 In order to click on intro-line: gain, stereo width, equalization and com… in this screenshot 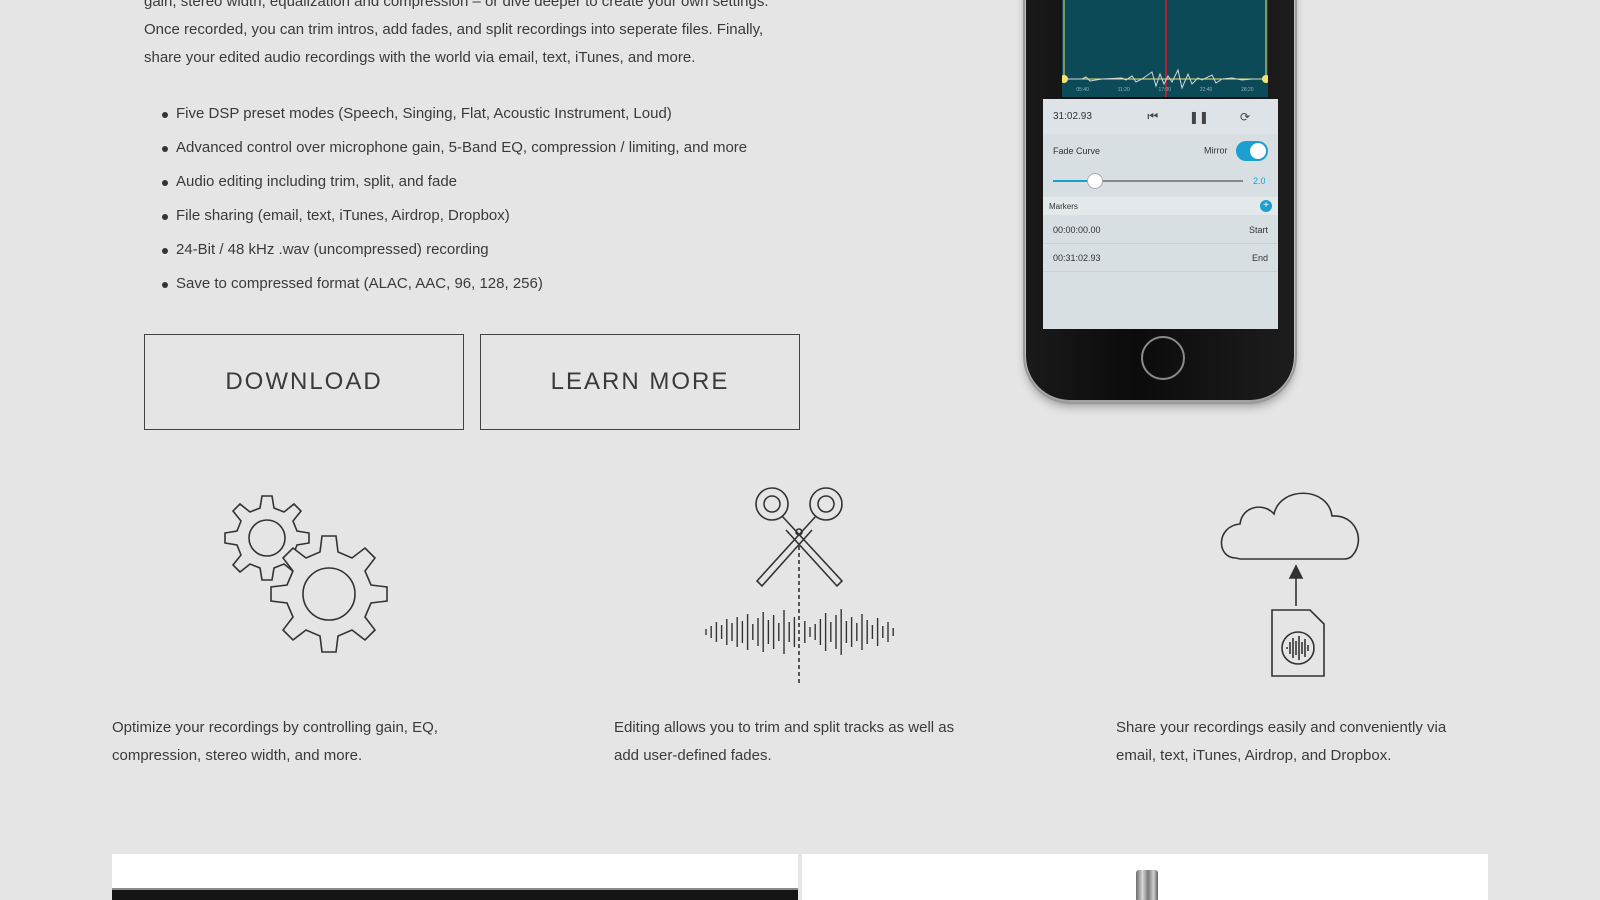, I will do `click(456, 5)`.